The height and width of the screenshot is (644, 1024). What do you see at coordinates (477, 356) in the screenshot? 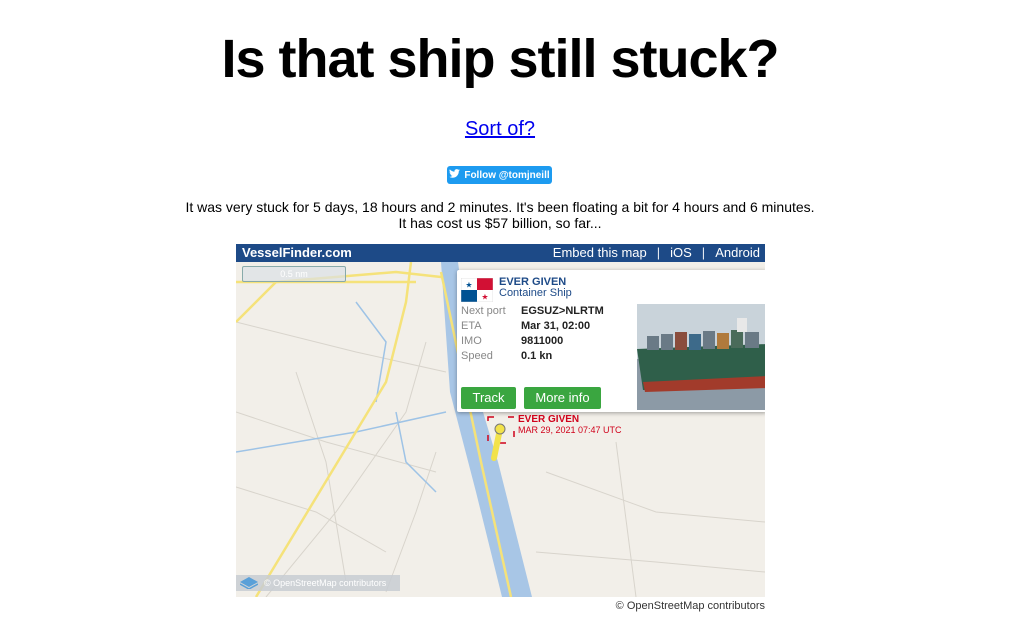
I see `detail-key: Speed` at bounding box center [477, 356].